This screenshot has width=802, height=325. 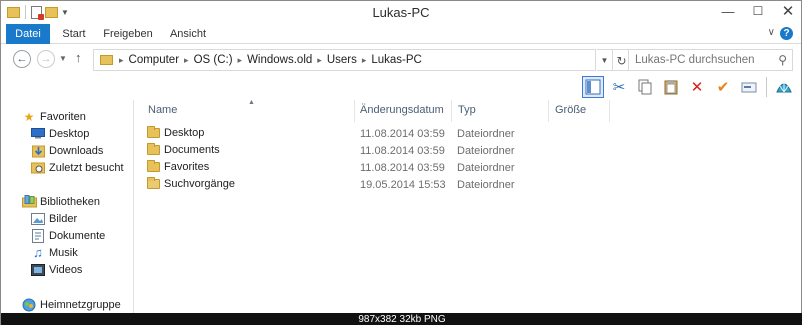 I want to click on paste-icon, so click(x=671, y=87).